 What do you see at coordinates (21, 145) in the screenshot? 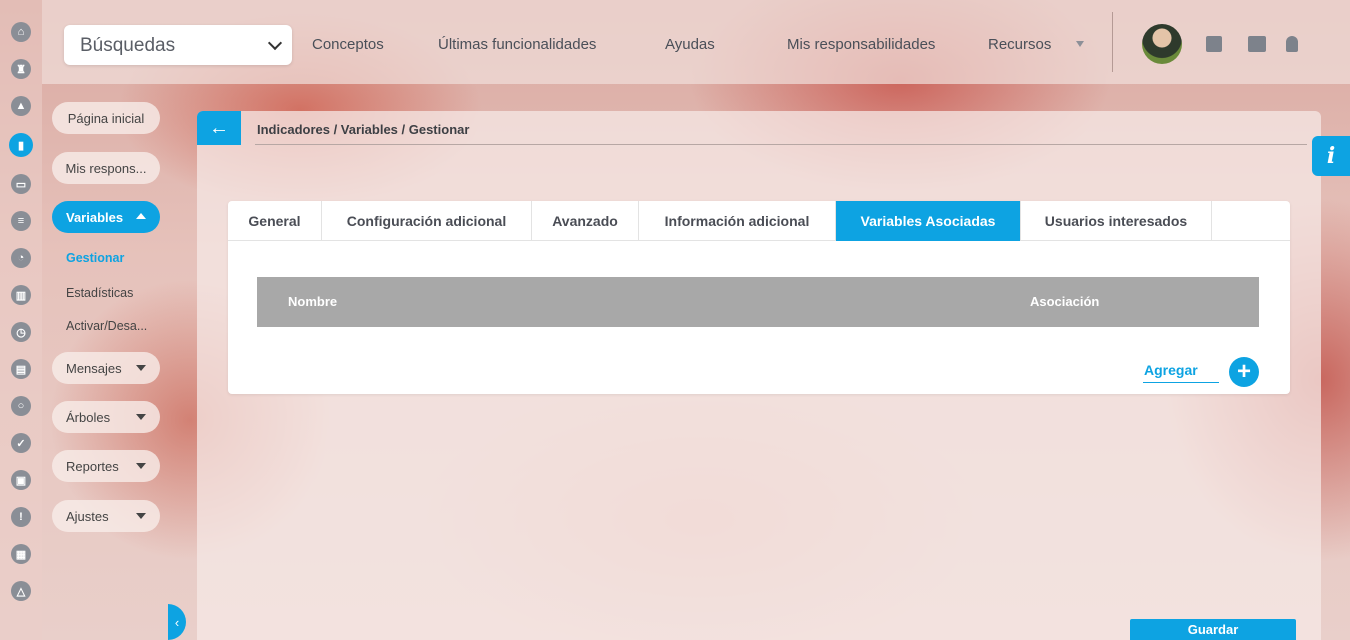
I see `chart-icon: ▮` at bounding box center [21, 145].